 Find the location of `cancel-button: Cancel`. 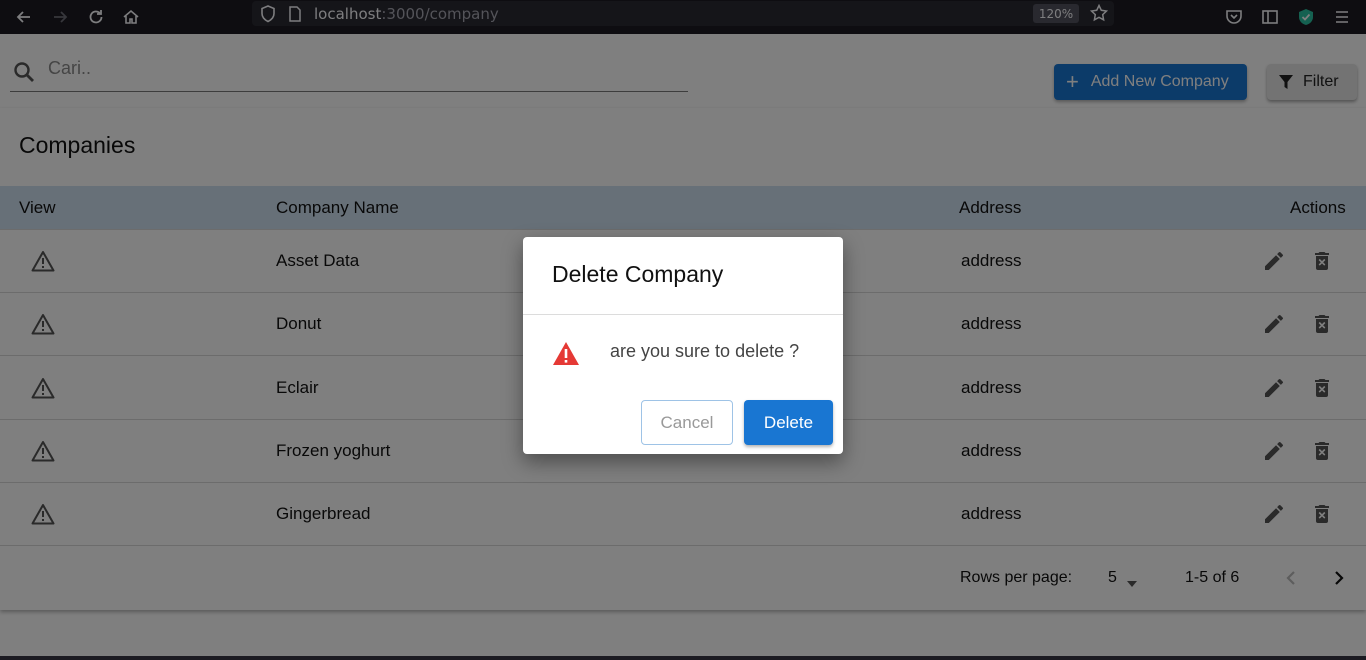

cancel-button: Cancel is located at coordinates (687, 422).